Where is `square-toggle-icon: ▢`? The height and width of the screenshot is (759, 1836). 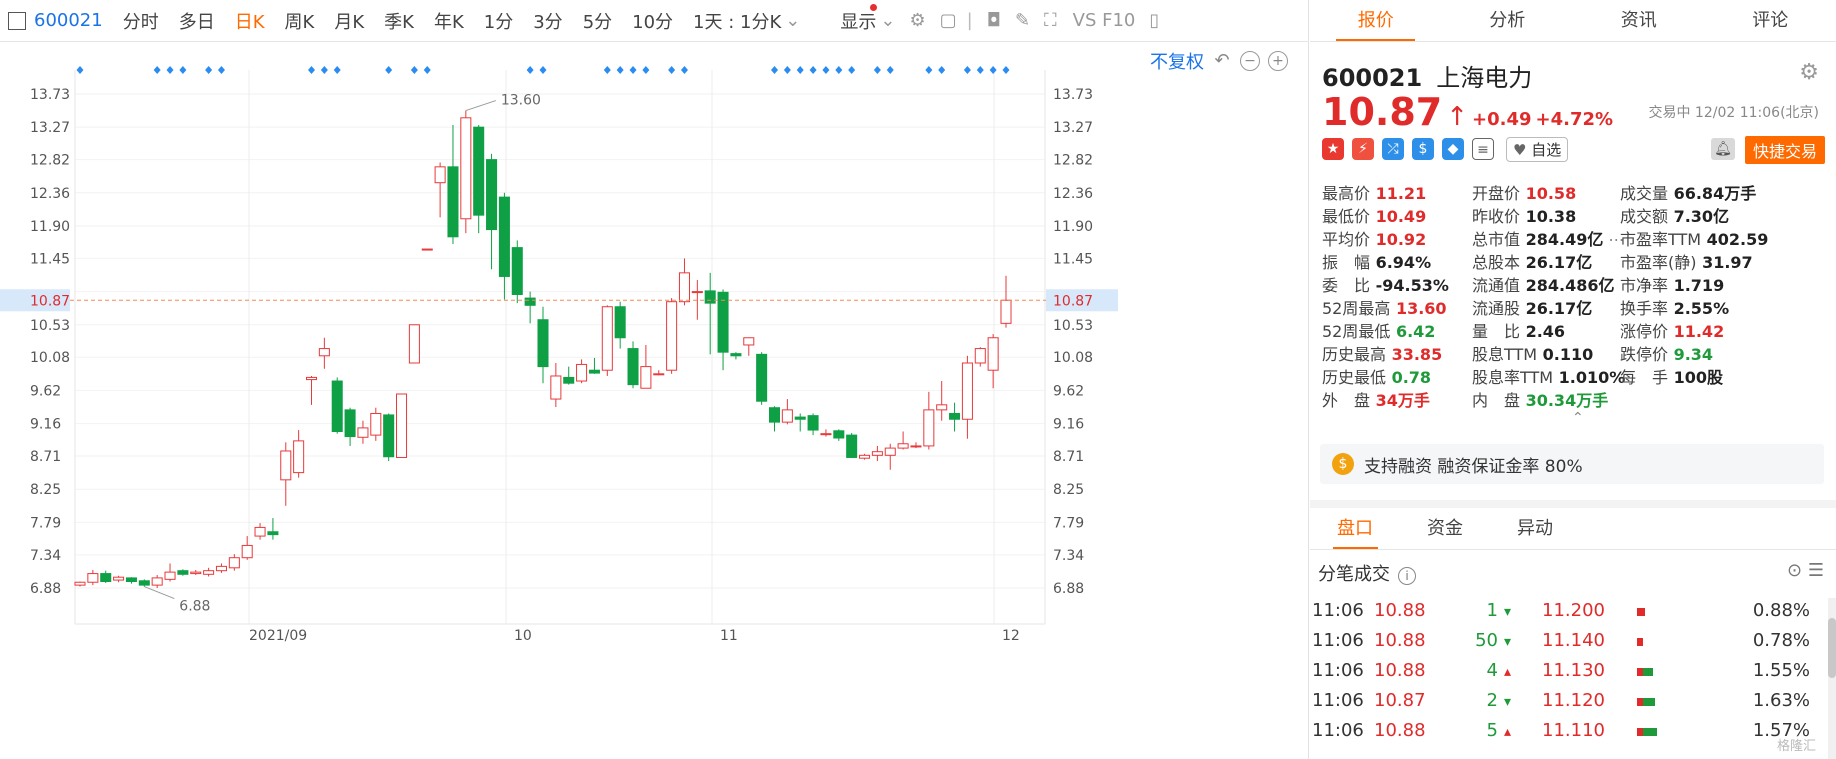 square-toggle-icon: ▢ is located at coordinates (948, 20).